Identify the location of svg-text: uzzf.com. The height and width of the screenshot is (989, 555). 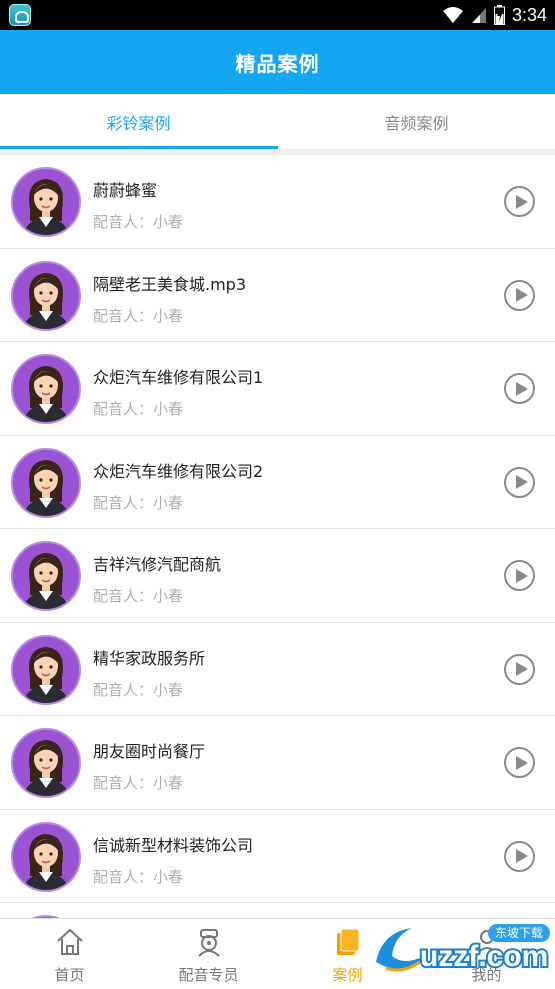
(484, 956).